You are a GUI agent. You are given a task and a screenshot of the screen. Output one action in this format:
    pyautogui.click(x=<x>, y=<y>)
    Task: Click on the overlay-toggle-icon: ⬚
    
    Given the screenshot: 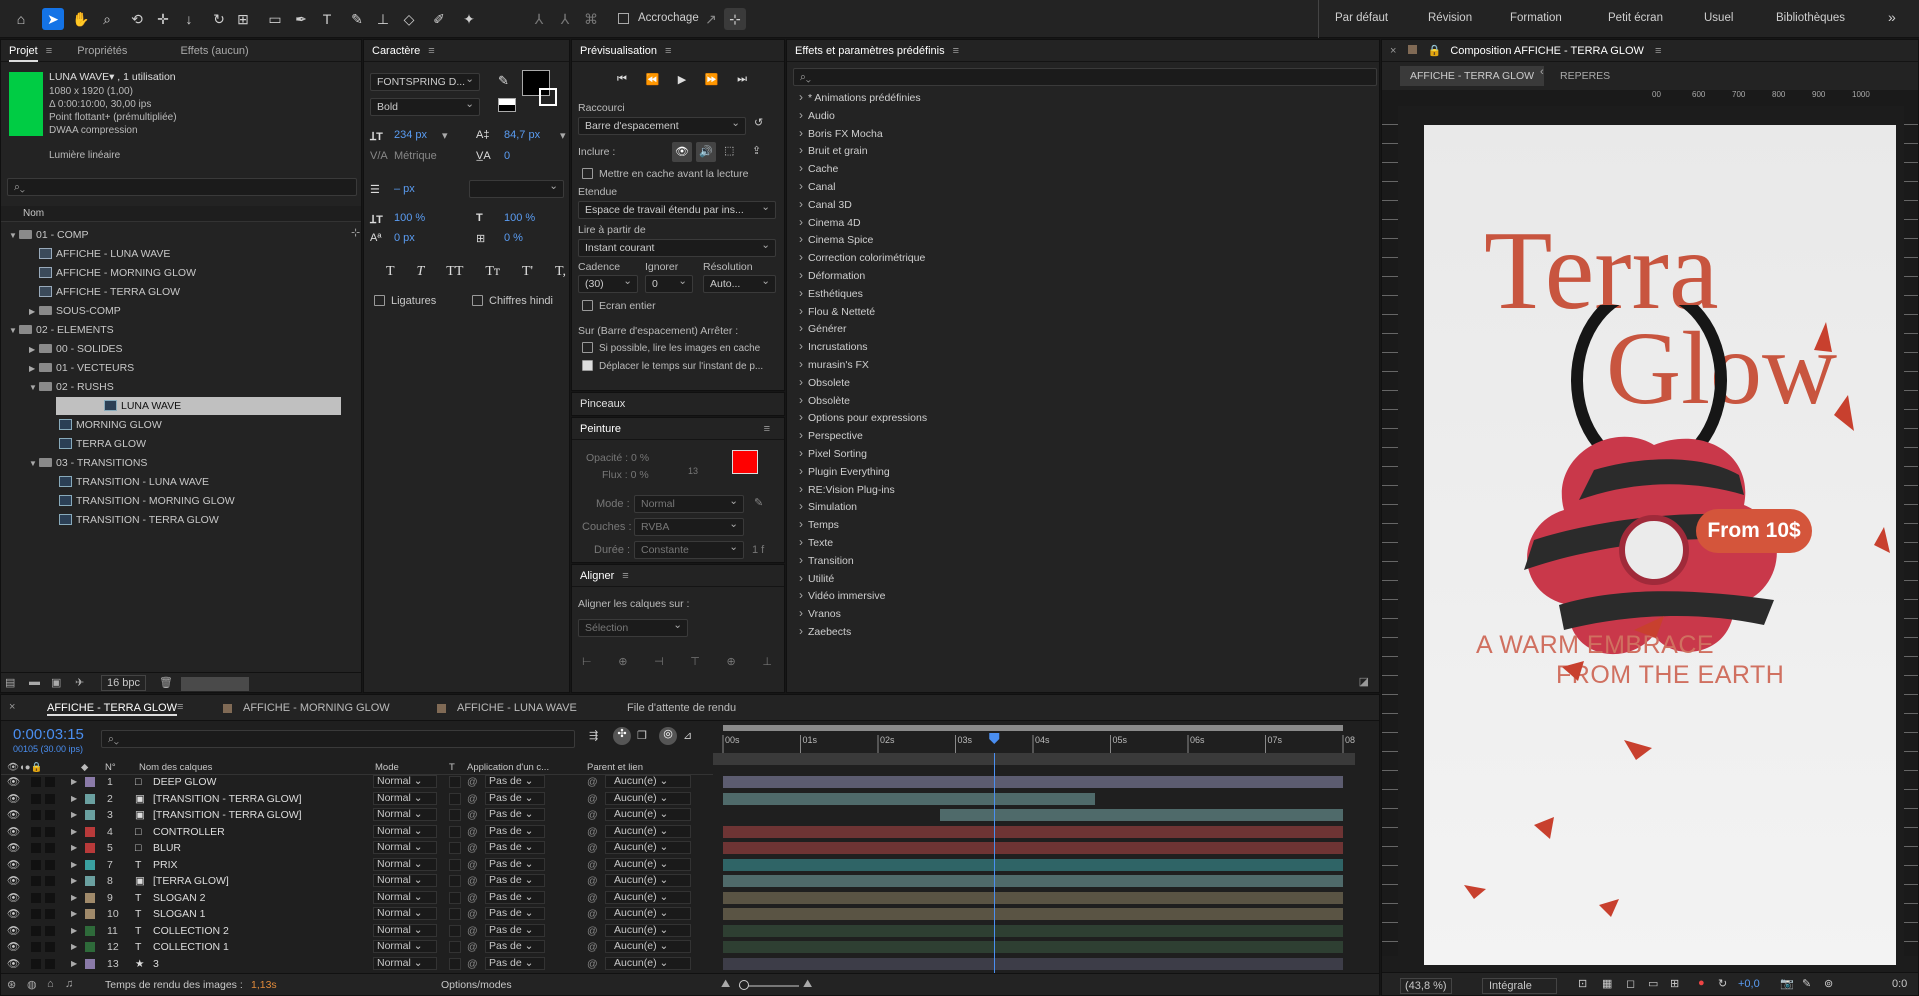 What is the action you would take?
    pyautogui.click(x=729, y=150)
    